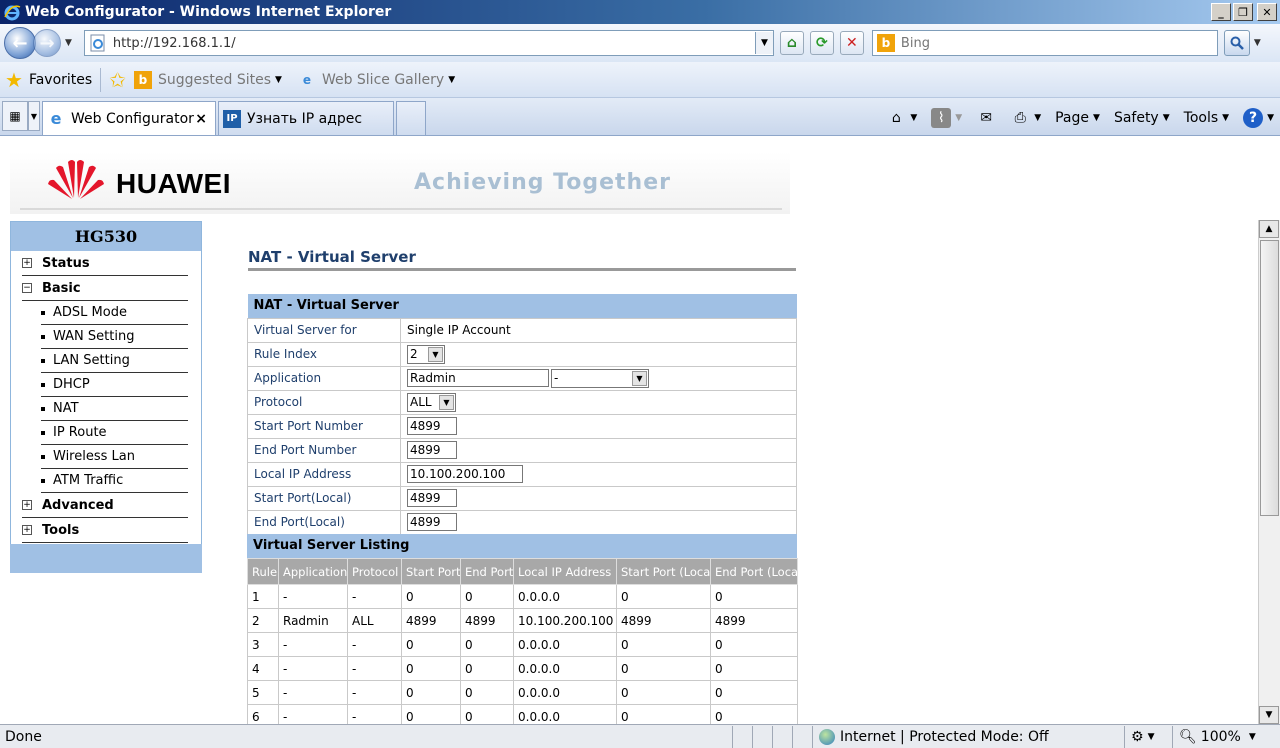 The width and height of the screenshot is (1280, 748). I want to click on column-header: Protocol, so click(374, 571).